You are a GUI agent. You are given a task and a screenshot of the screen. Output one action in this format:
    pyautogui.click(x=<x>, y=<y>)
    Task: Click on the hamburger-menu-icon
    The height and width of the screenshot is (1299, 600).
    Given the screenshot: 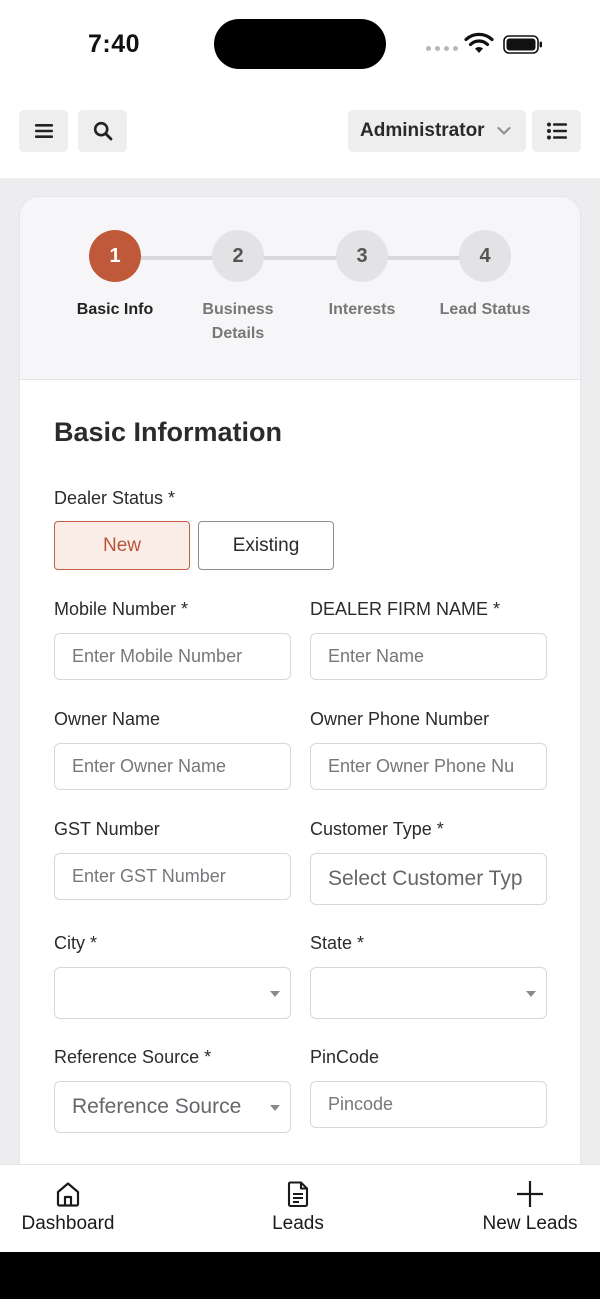 What is the action you would take?
    pyautogui.click(x=43, y=131)
    